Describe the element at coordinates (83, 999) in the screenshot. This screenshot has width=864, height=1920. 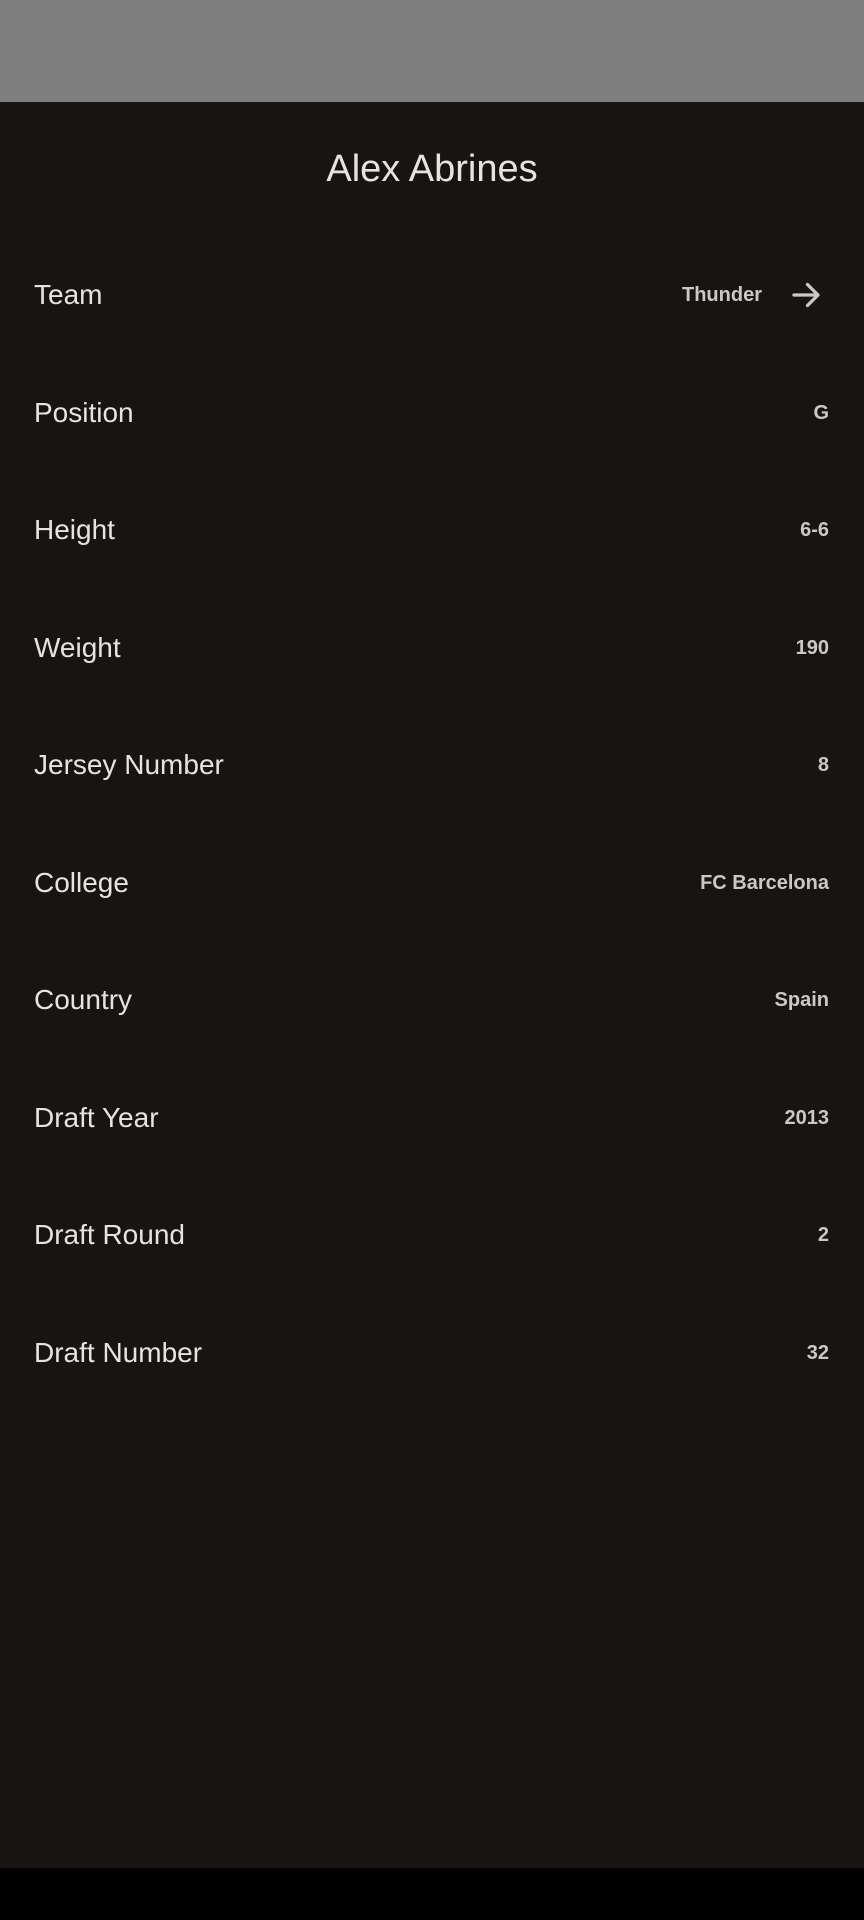
I see `detail-label: Country` at that location.